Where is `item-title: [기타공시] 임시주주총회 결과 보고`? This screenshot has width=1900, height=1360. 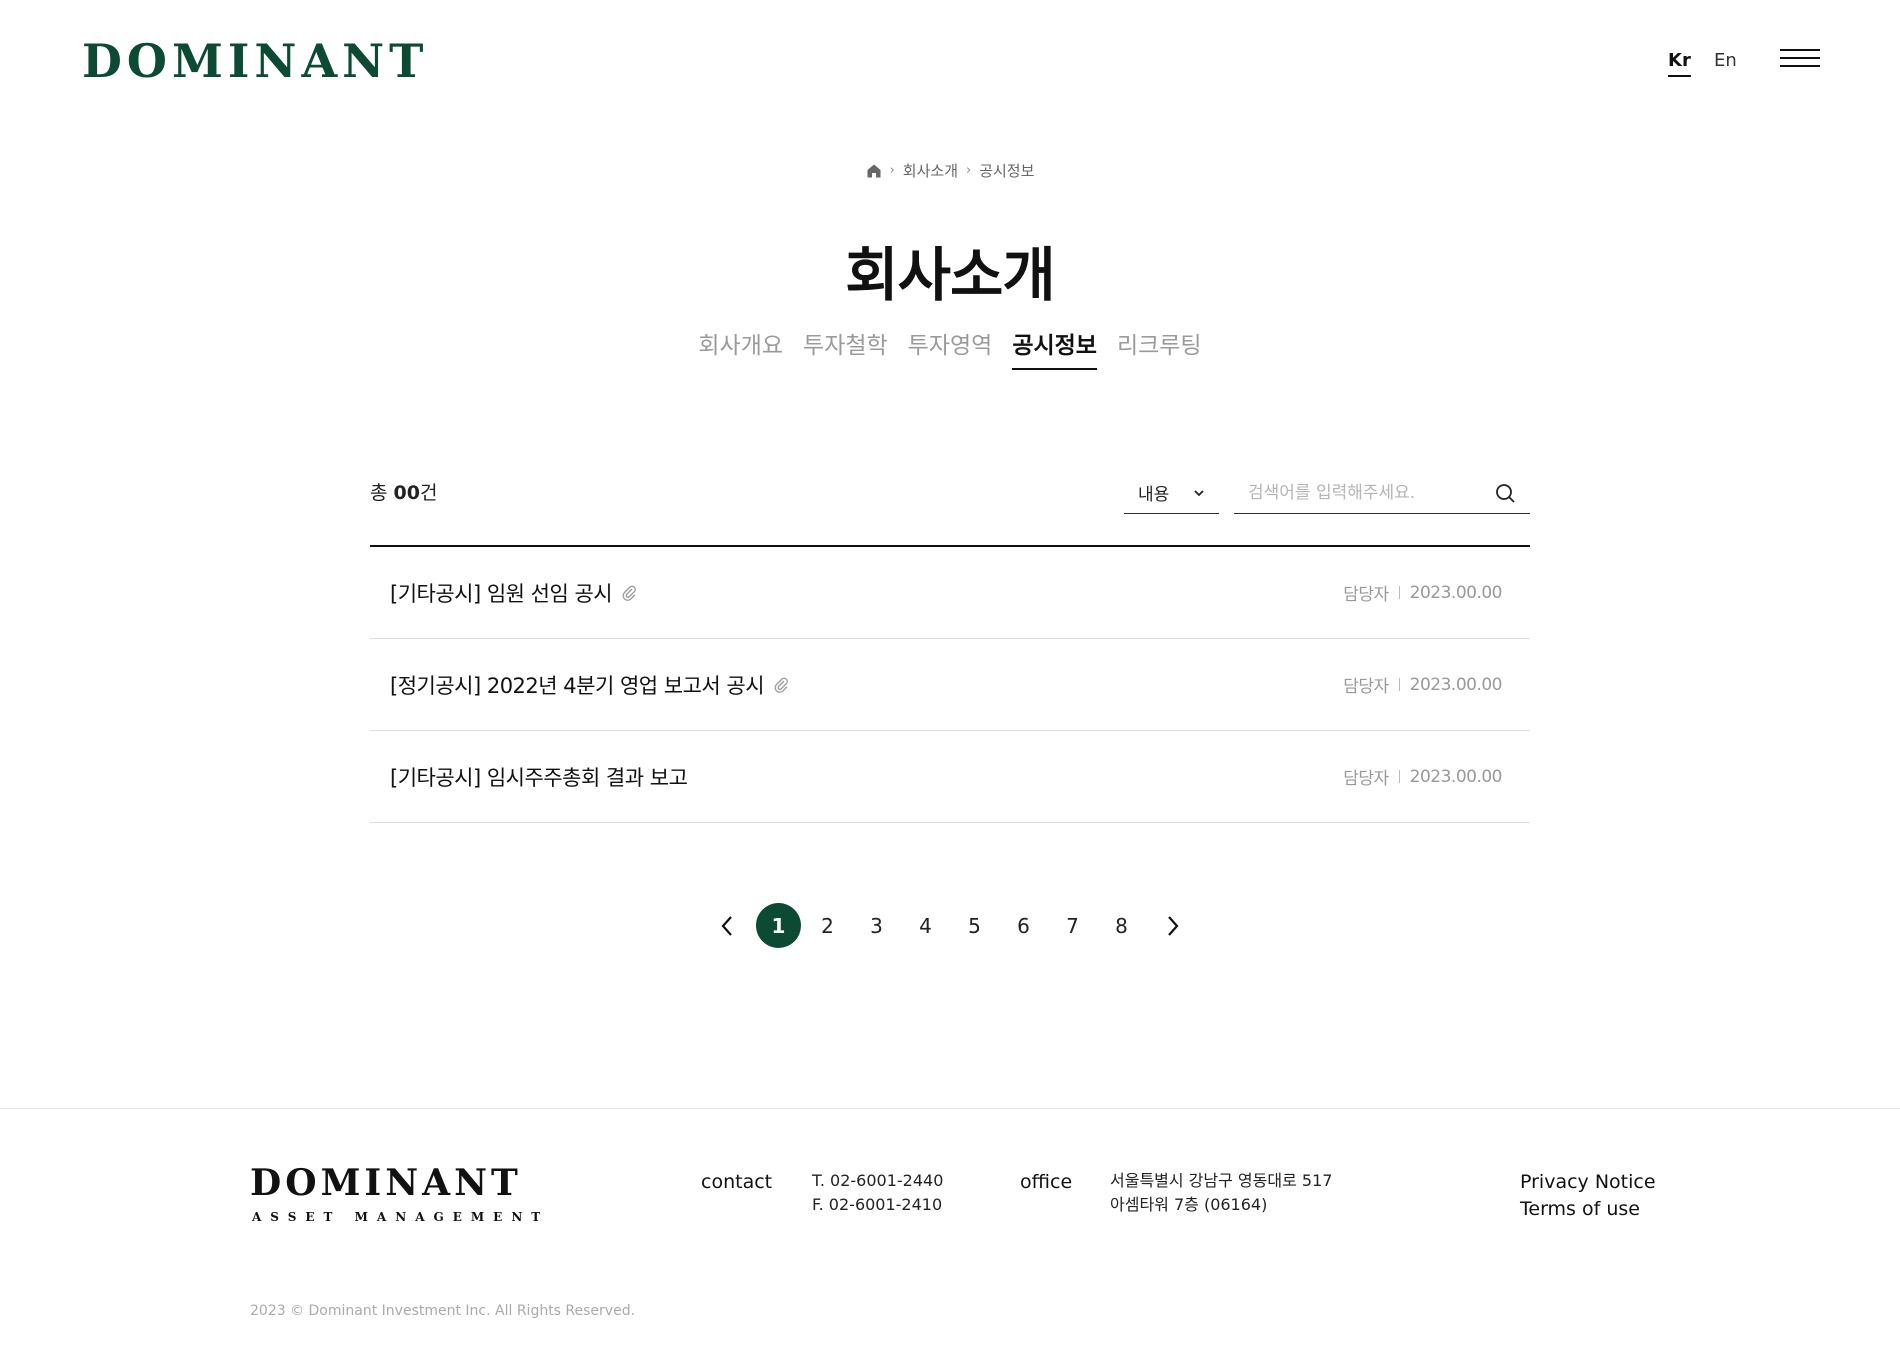
item-title: [기타공시] 임시주주총회 결과 보고 is located at coordinates (539, 777).